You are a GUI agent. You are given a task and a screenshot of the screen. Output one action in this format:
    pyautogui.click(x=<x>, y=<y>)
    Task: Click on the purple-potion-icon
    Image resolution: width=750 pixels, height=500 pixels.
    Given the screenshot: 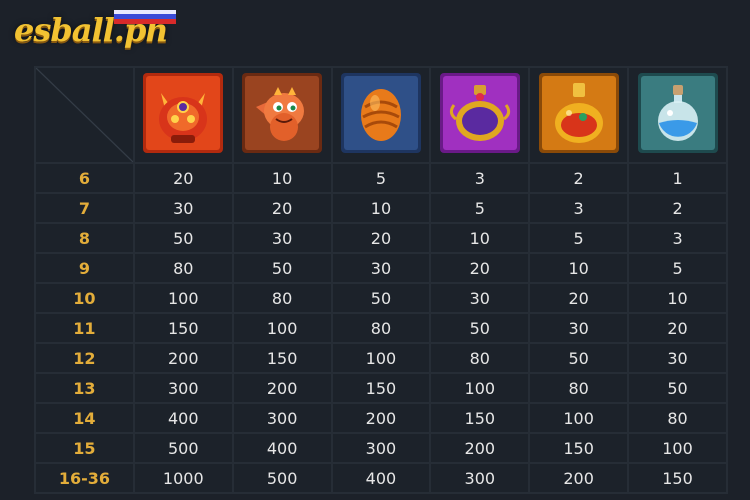 What is the action you would take?
    pyautogui.click(x=479, y=113)
    